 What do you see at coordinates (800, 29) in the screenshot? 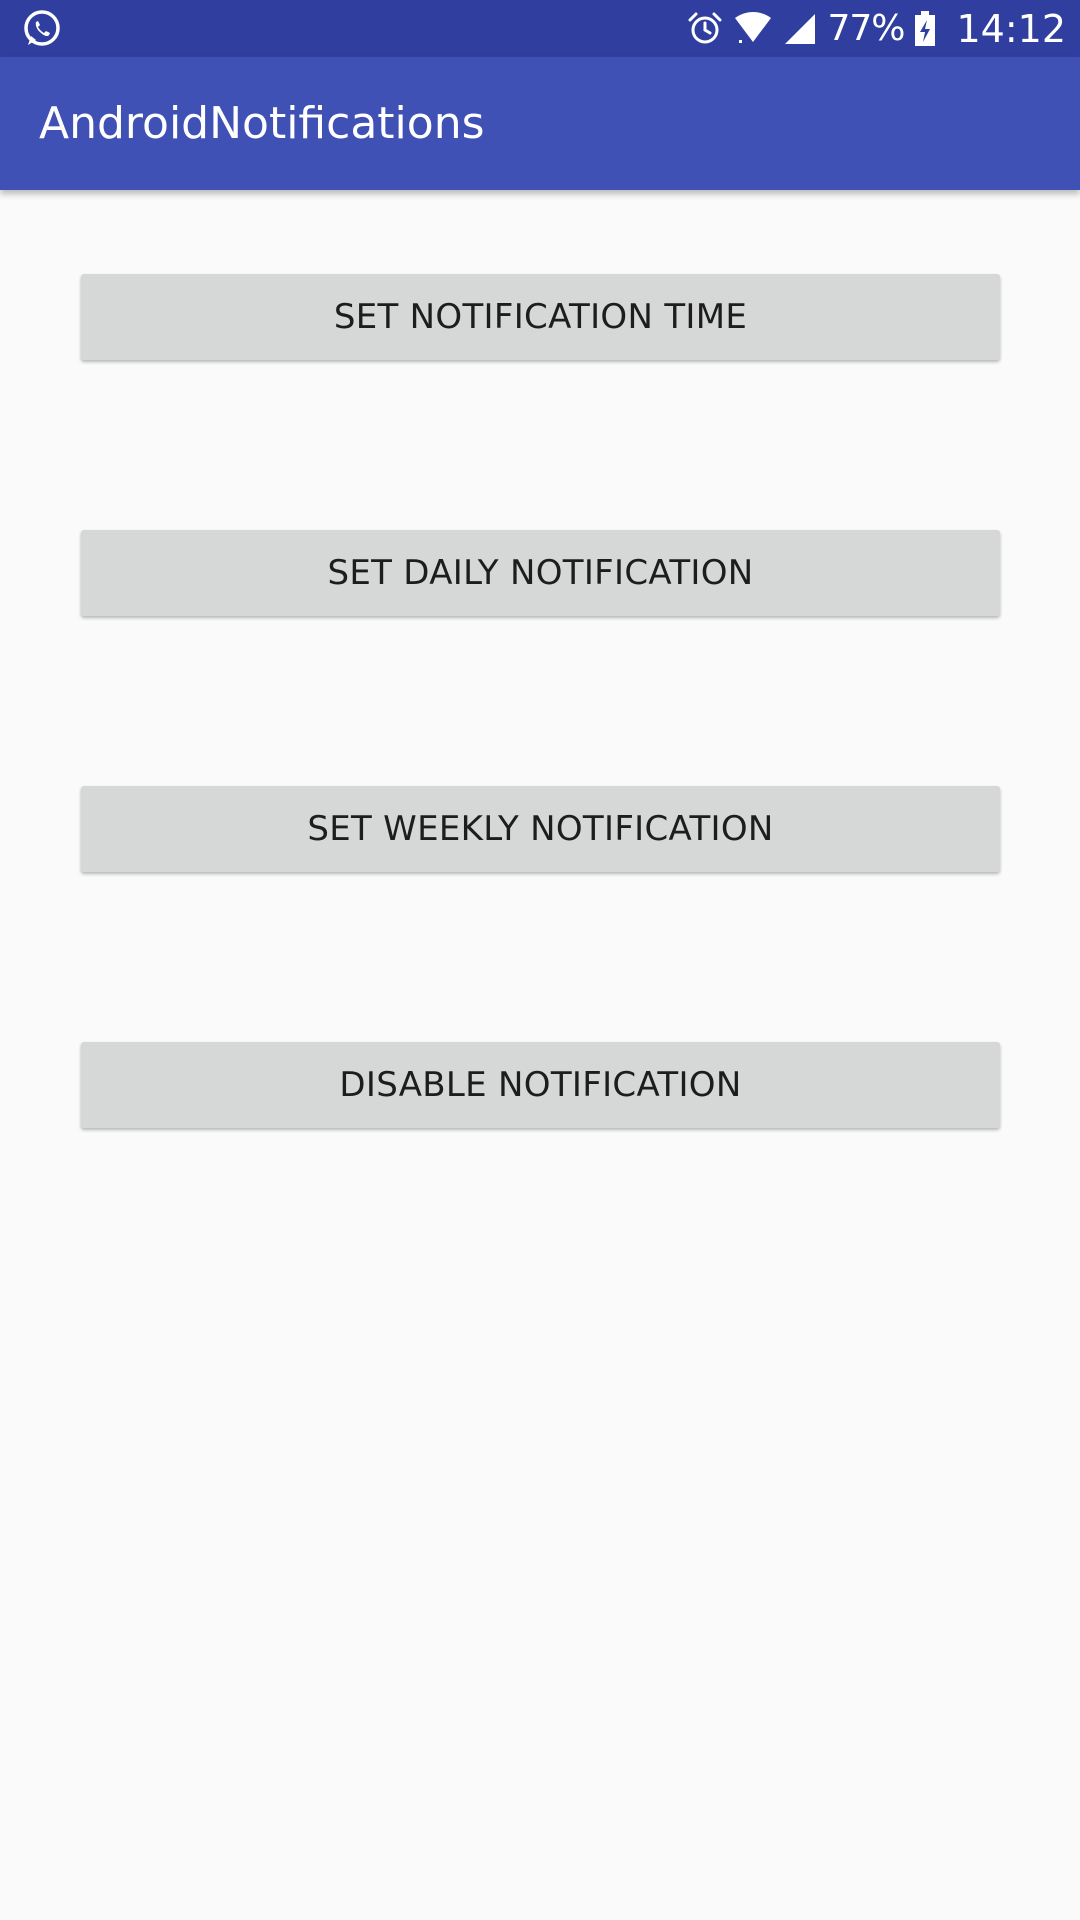
I see `cell-signal-icon` at bounding box center [800, 29].